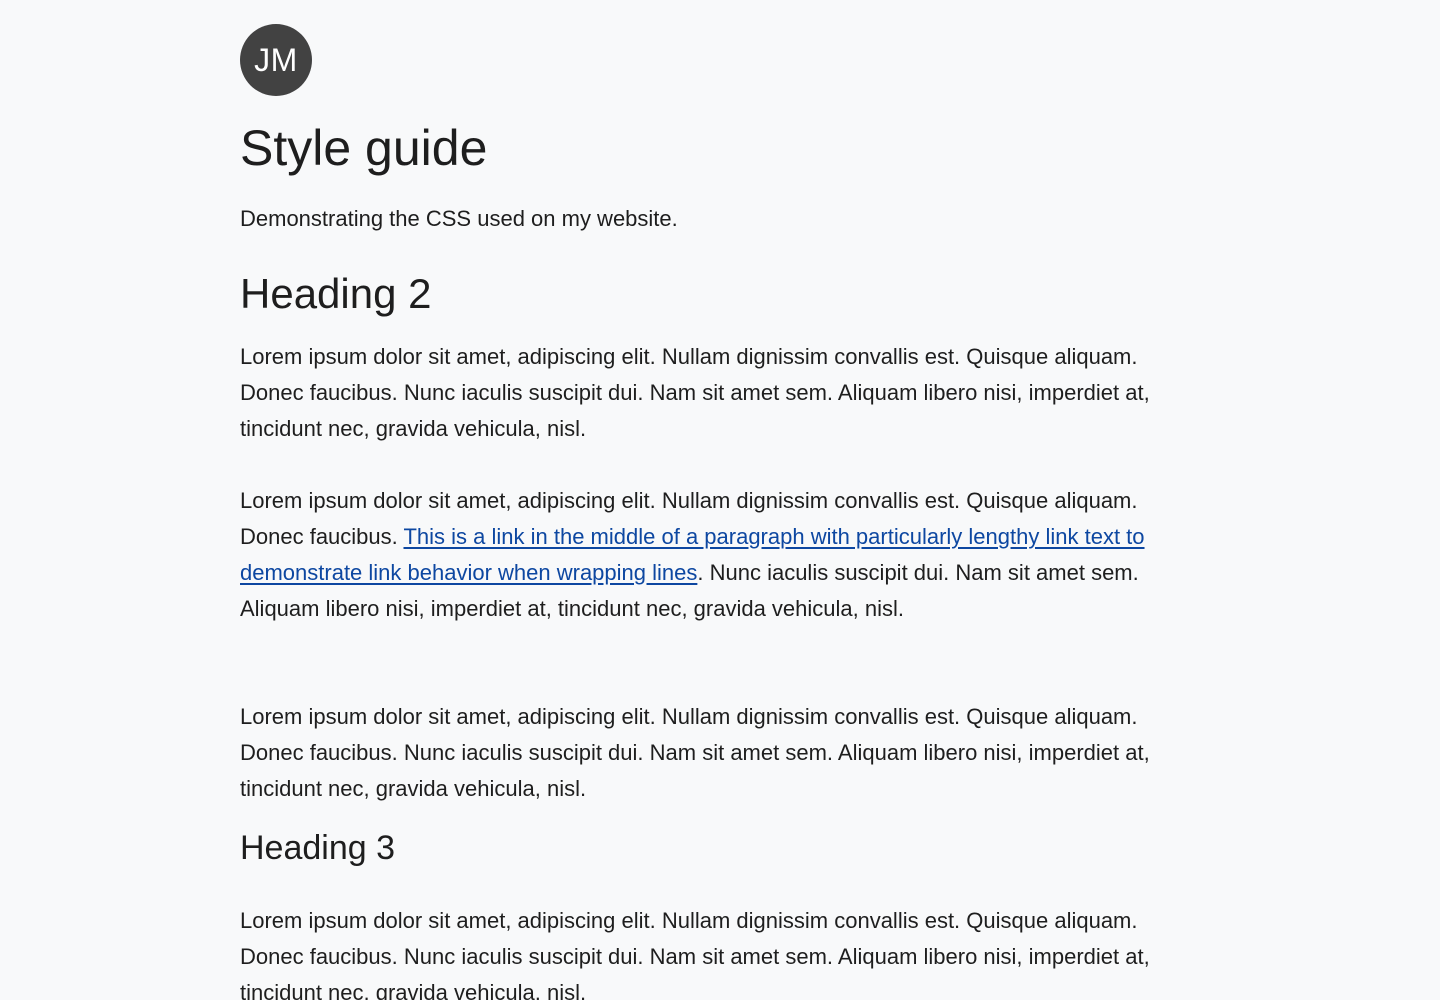  What do you see at coordinates (318, 848) in the screenshot?
I see `heading-3: Heading 3` at bounding box center [318, 848].